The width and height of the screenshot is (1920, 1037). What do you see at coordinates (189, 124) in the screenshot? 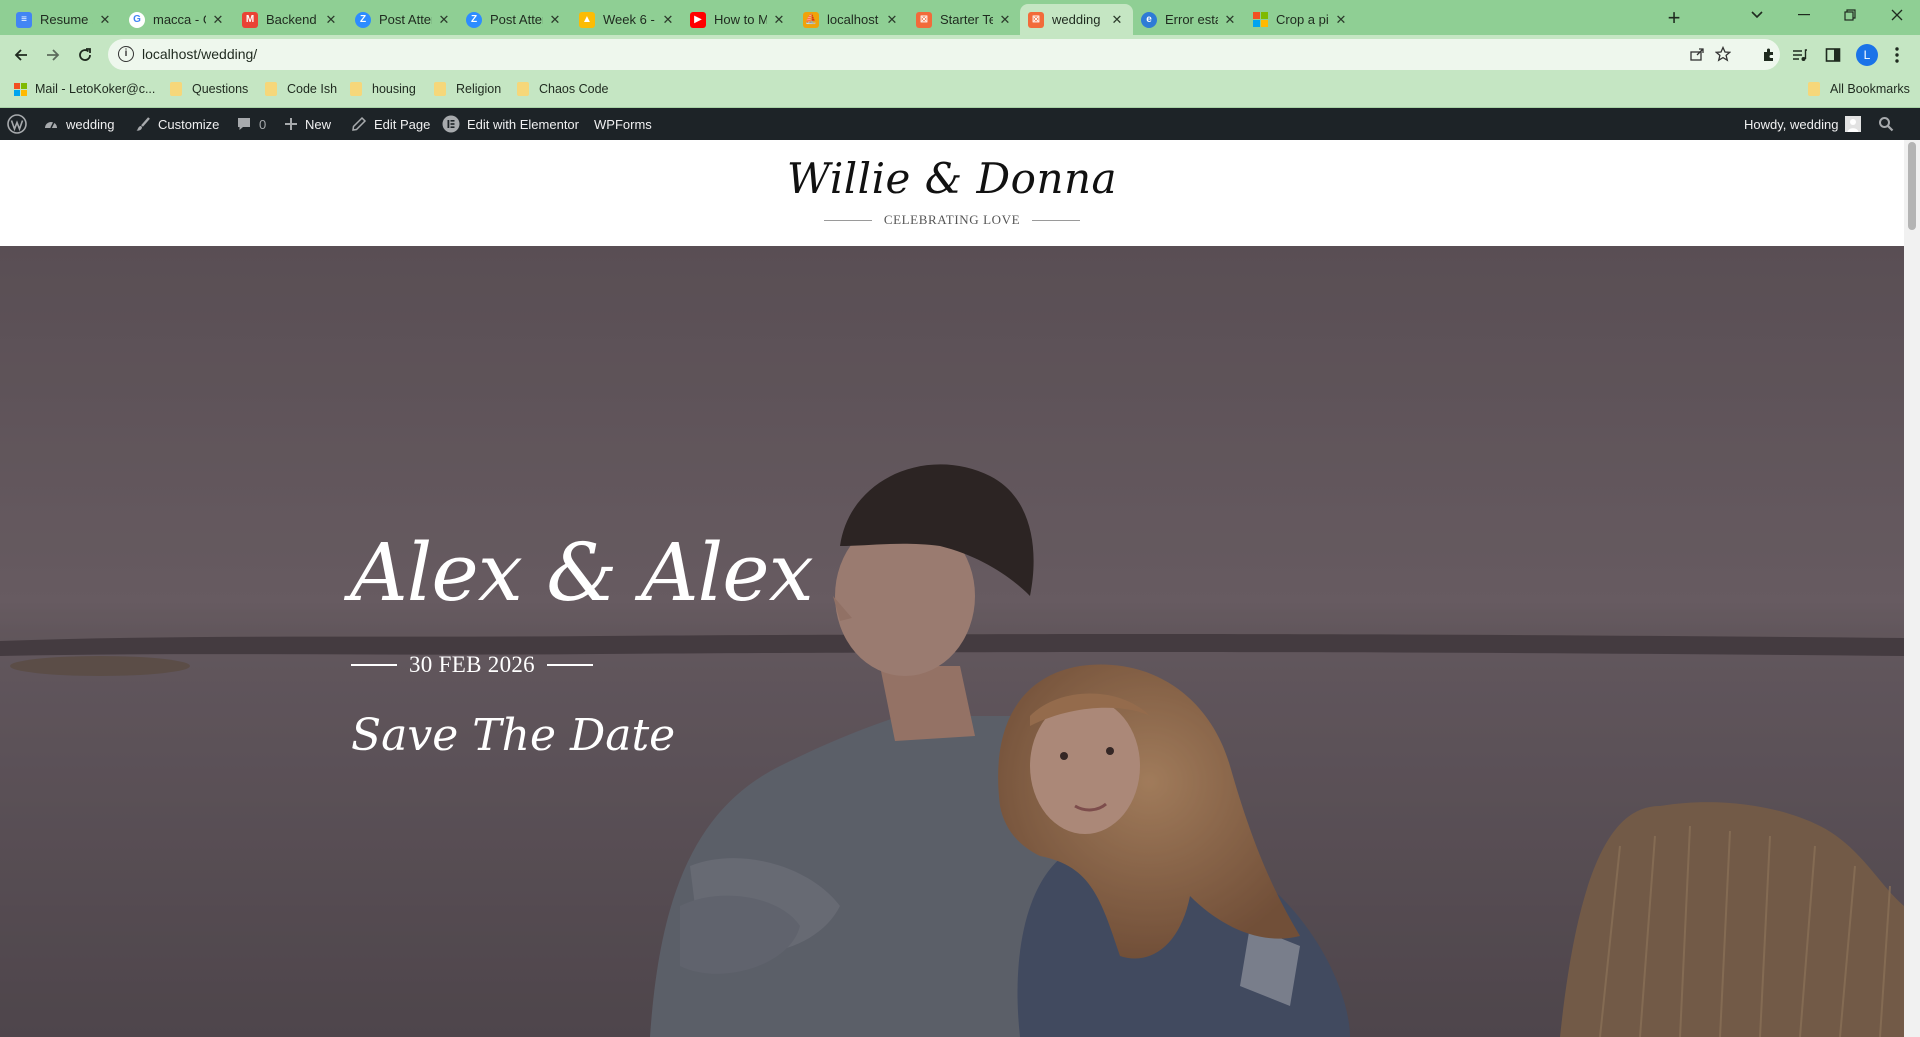
I see `customize-label: Customize` at bounding box center [189, 124].